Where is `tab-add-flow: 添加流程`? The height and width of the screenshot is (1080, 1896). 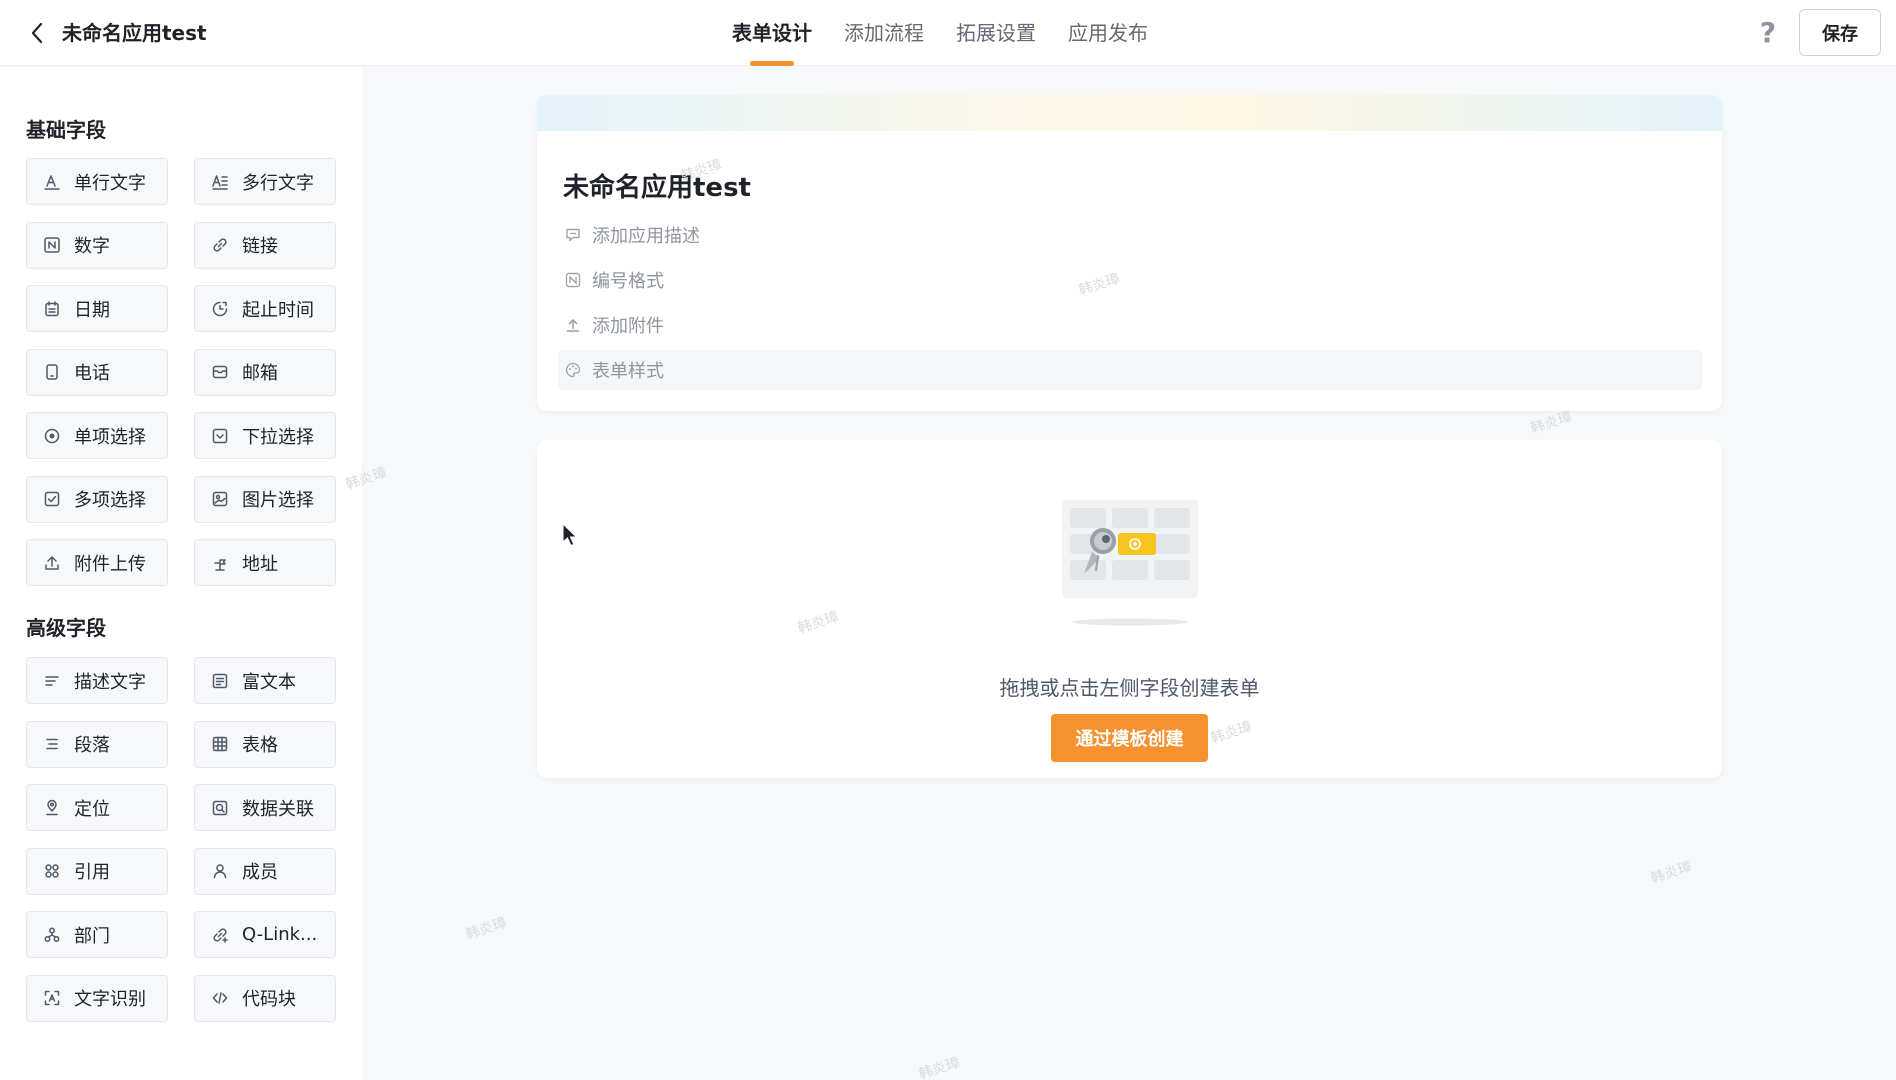
tab-add-flow: 添加流程 is located at coordinates (884, 33).